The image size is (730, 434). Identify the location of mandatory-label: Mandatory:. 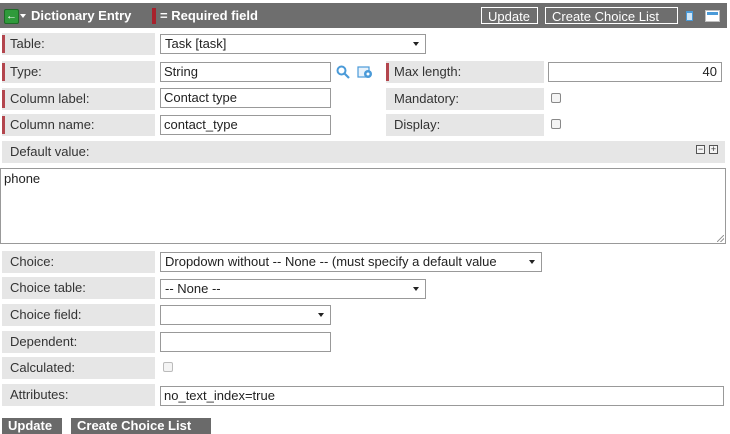
(427, 98).